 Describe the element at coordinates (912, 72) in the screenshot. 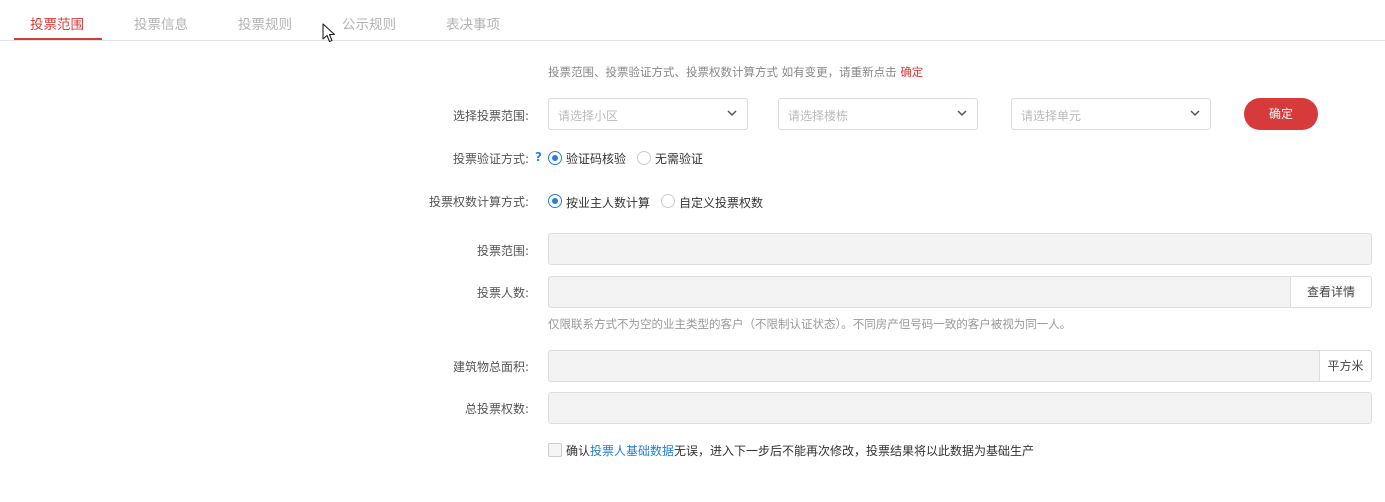

I see `change-hint-highlight: 确定` at that location.